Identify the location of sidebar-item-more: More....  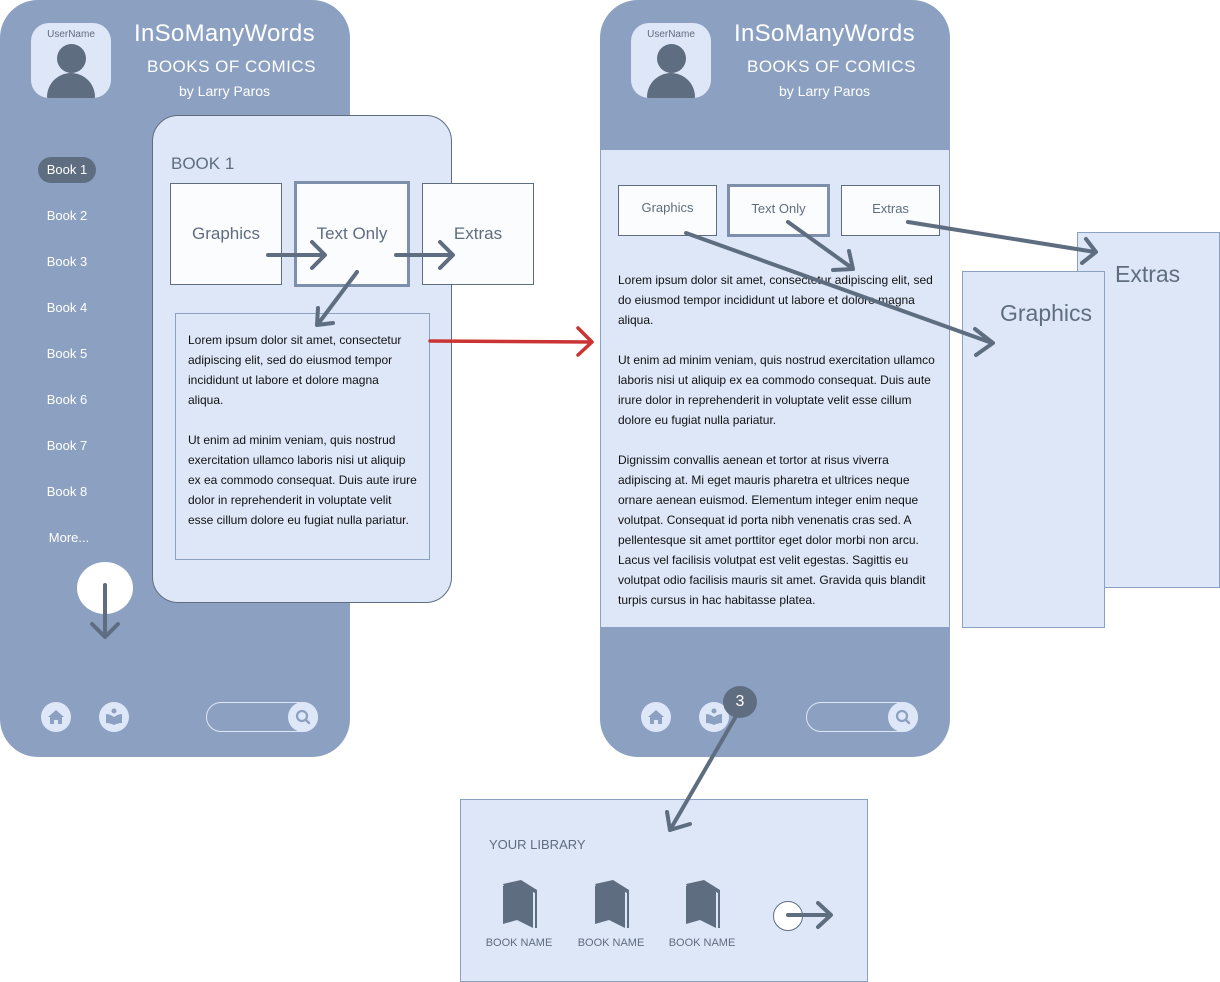
(69, 538).